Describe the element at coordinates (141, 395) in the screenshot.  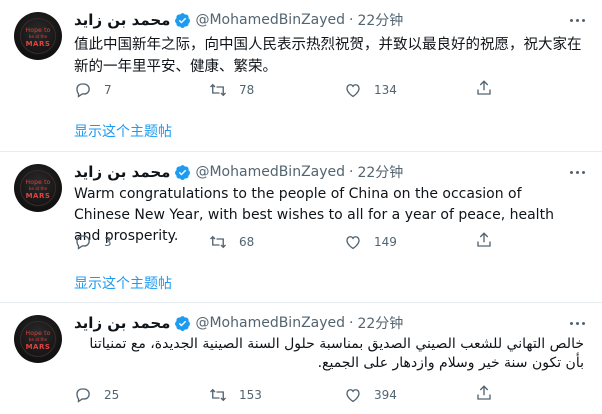
I see `reply-button: 25` at that location.